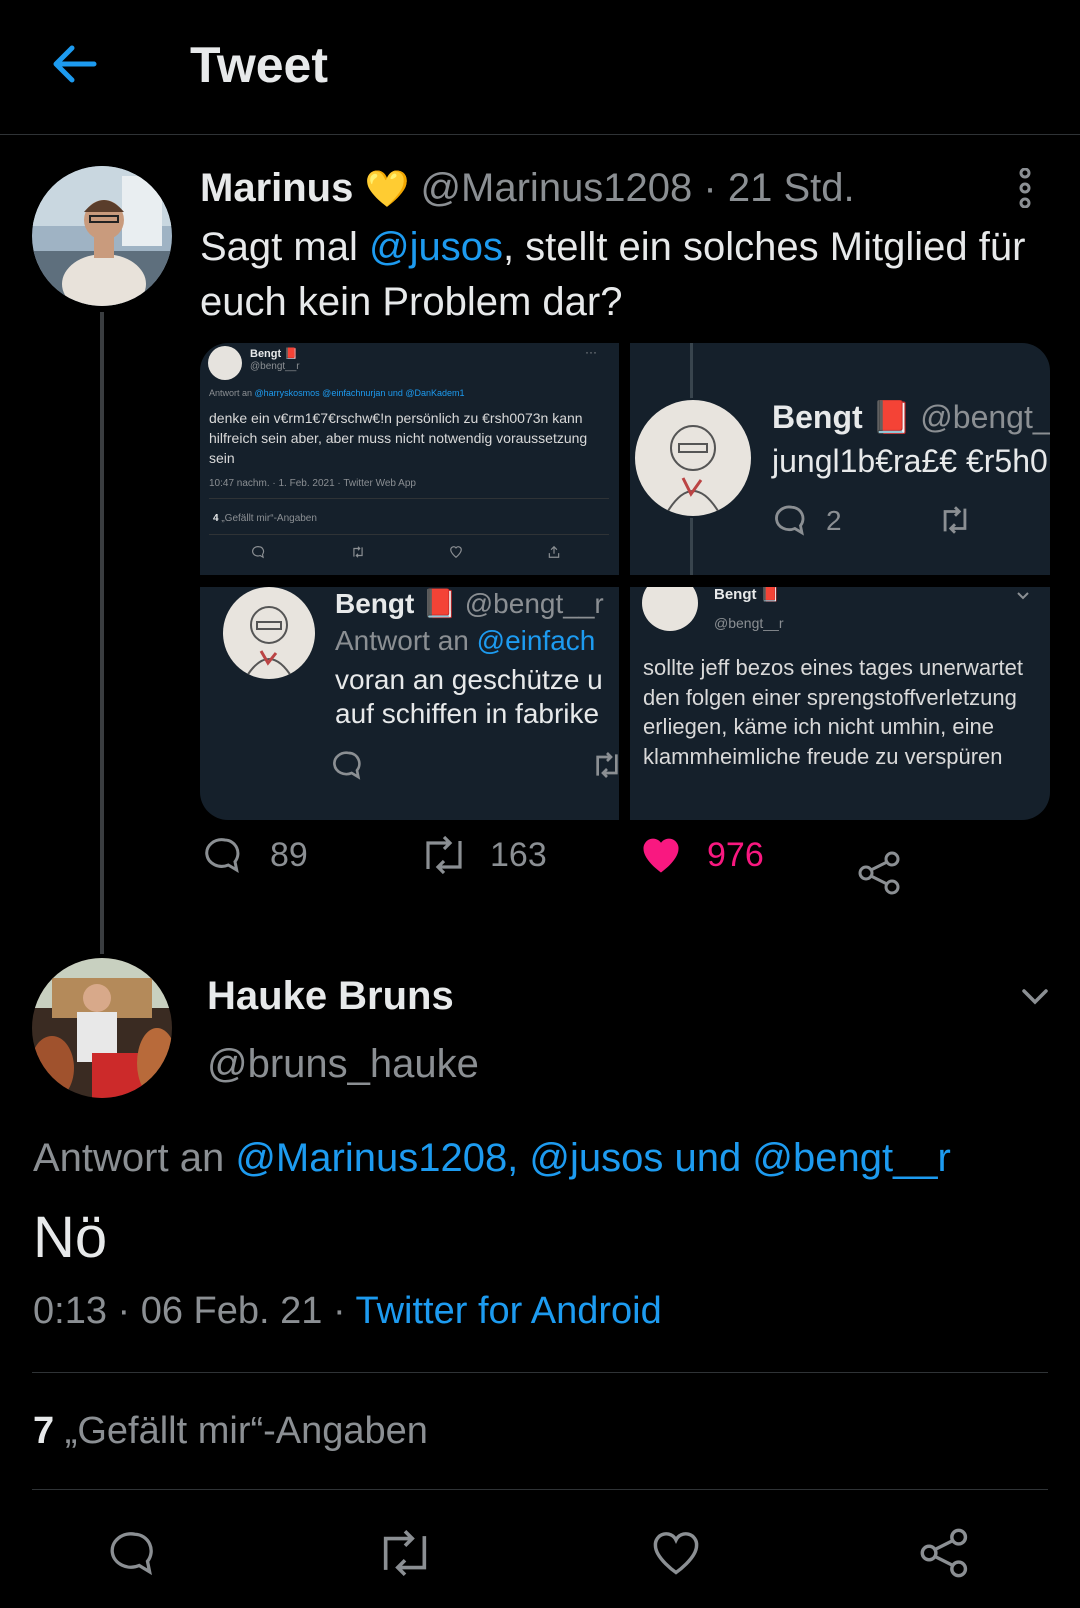 The width and height of the screenshot is (1080, 1608). Describe the element at coordinates (779, 188) in the screenshot. I see `tweet-time: · 21 Std.` at that location.